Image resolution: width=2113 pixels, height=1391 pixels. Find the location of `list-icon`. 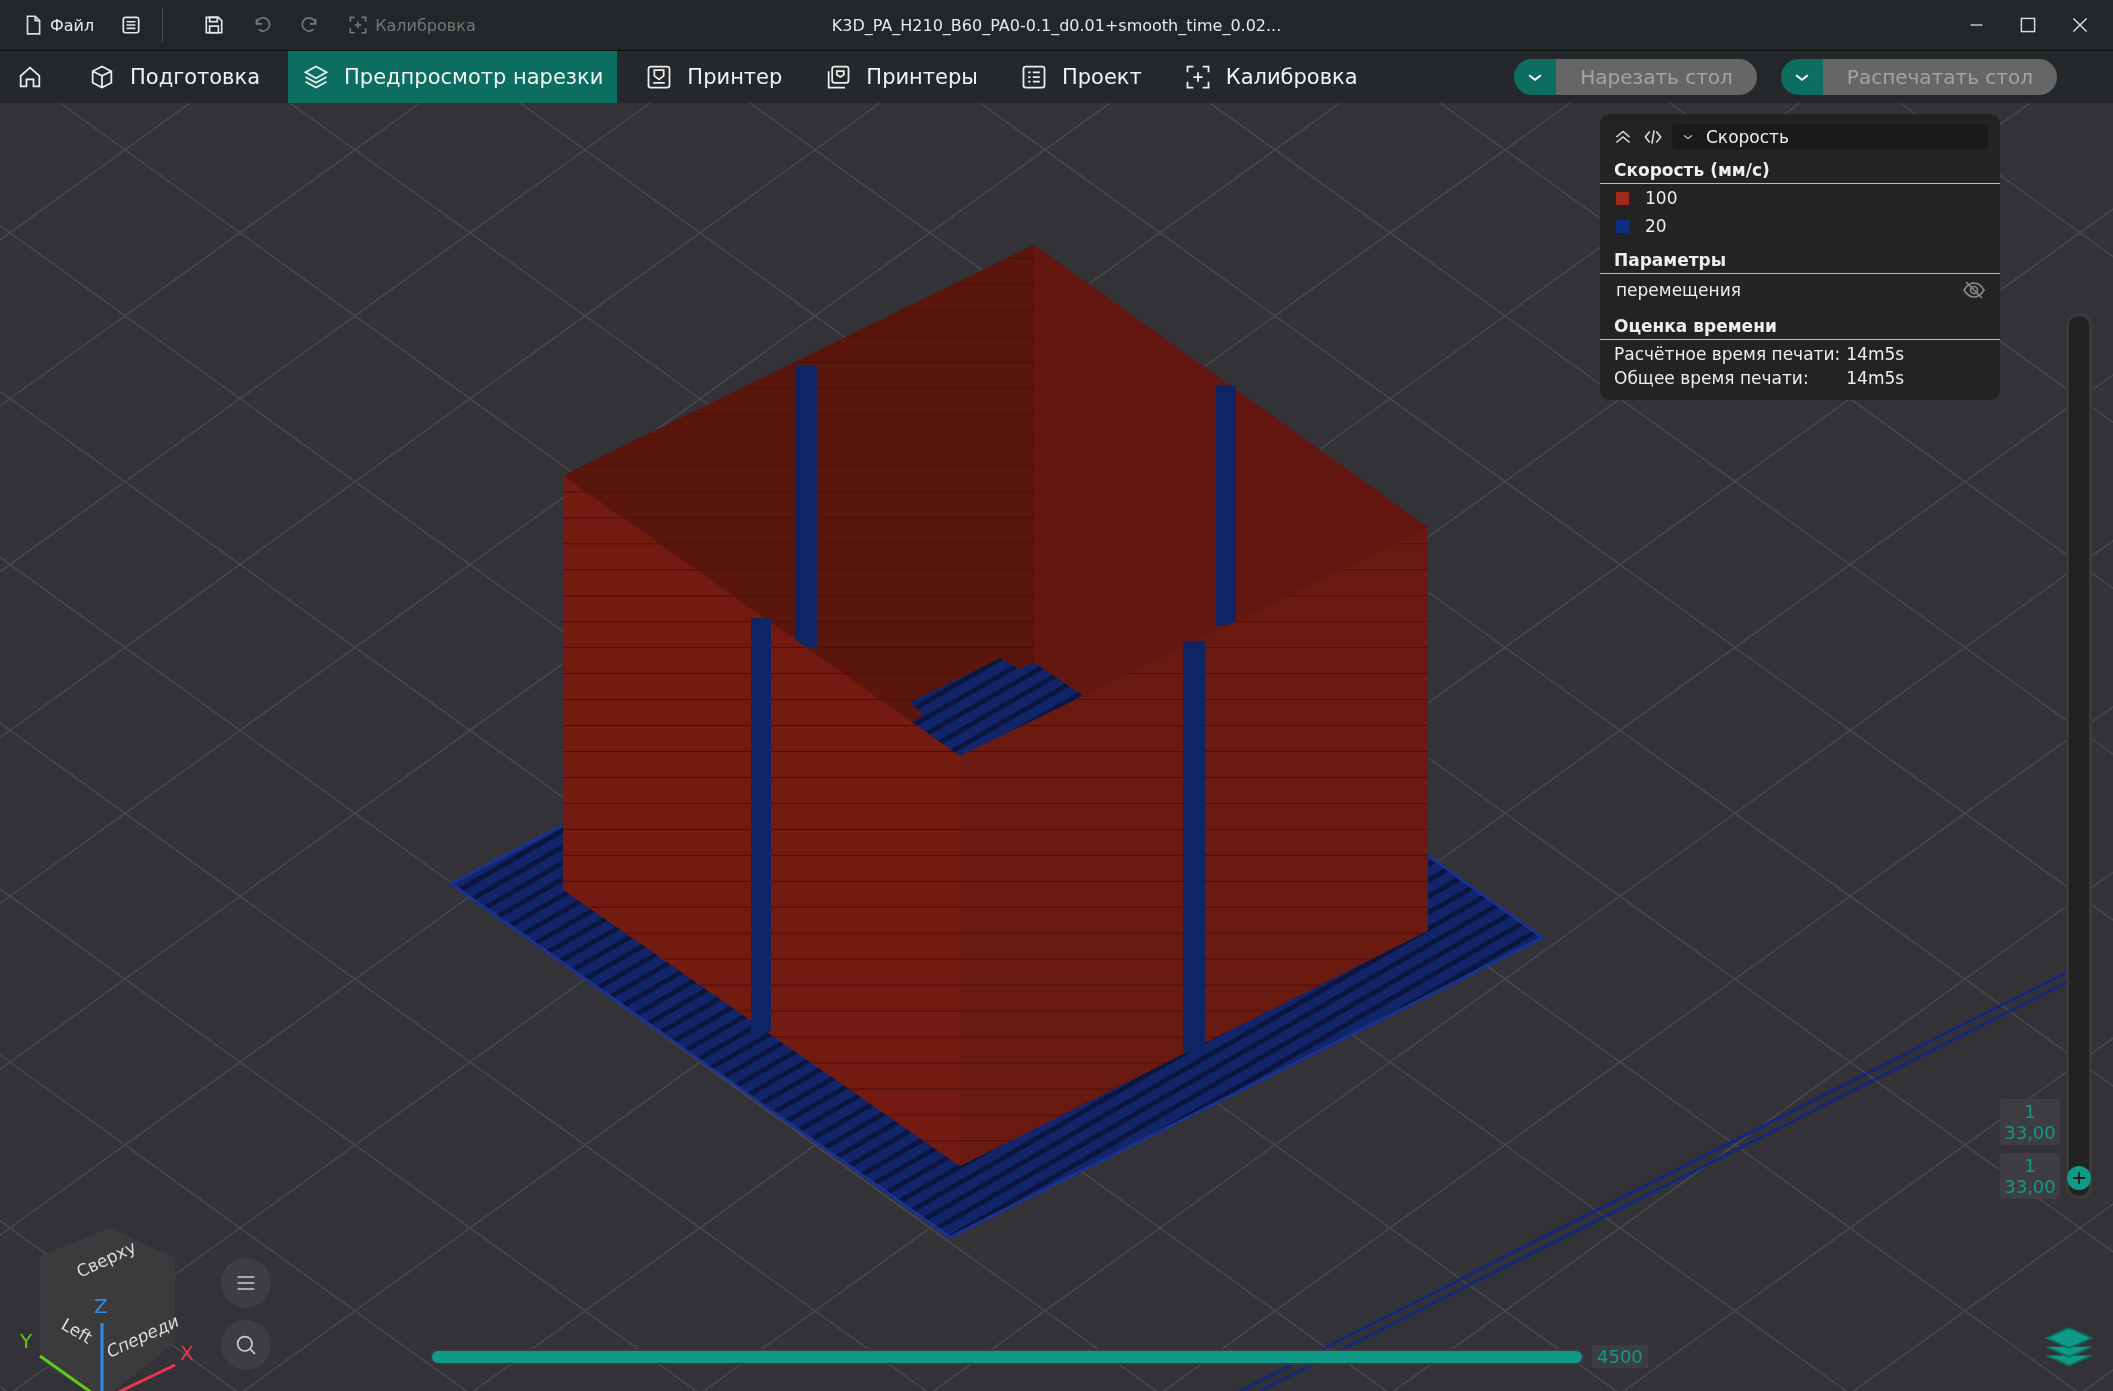

list-icon is located at coordinates (131, 25).